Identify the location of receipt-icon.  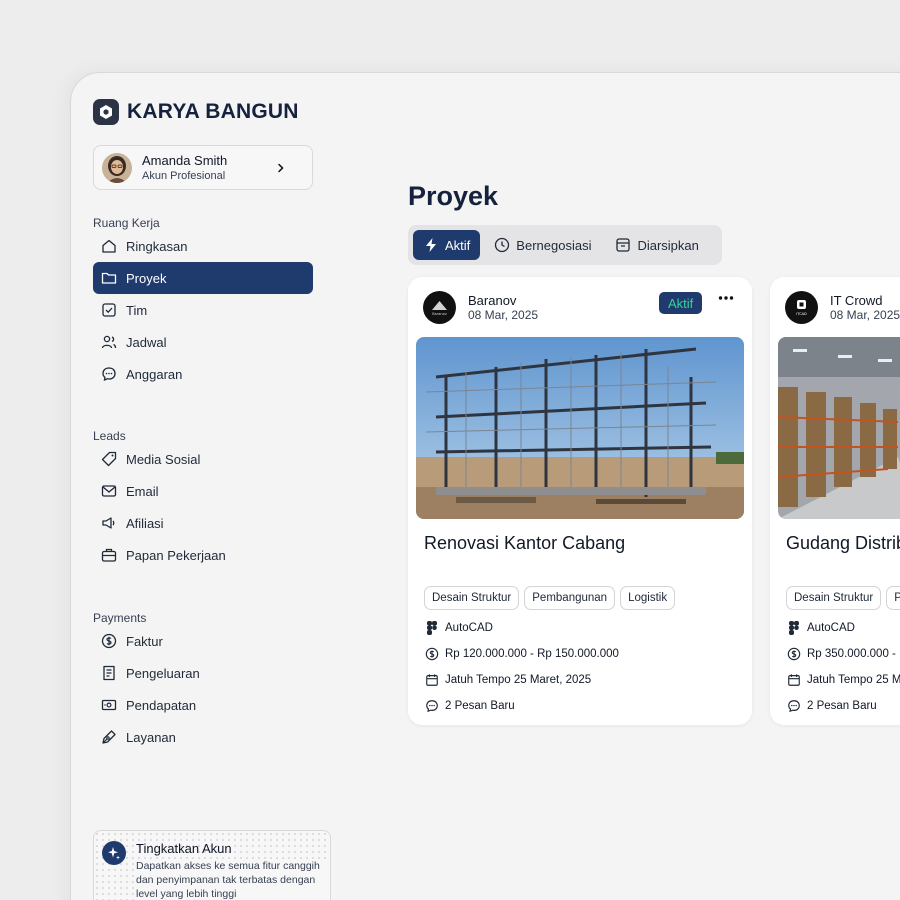
(109, 673).